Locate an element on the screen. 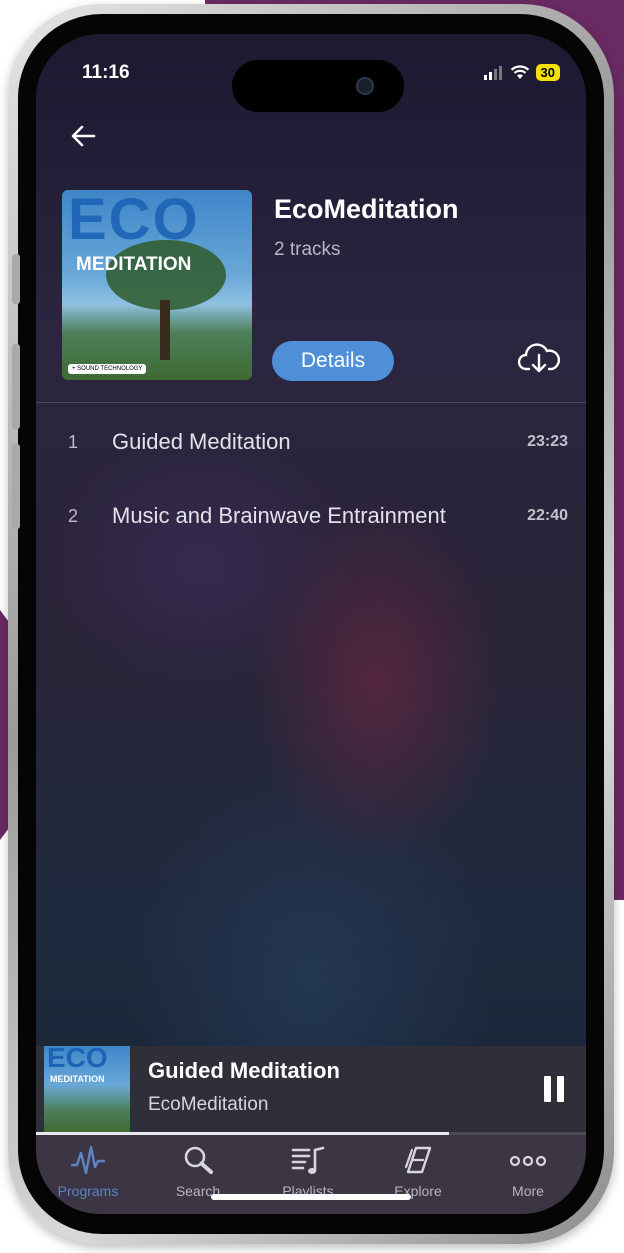 This screenshot has width=624, height=1253. cloud-download-icon is located at coordinates (539, 358).